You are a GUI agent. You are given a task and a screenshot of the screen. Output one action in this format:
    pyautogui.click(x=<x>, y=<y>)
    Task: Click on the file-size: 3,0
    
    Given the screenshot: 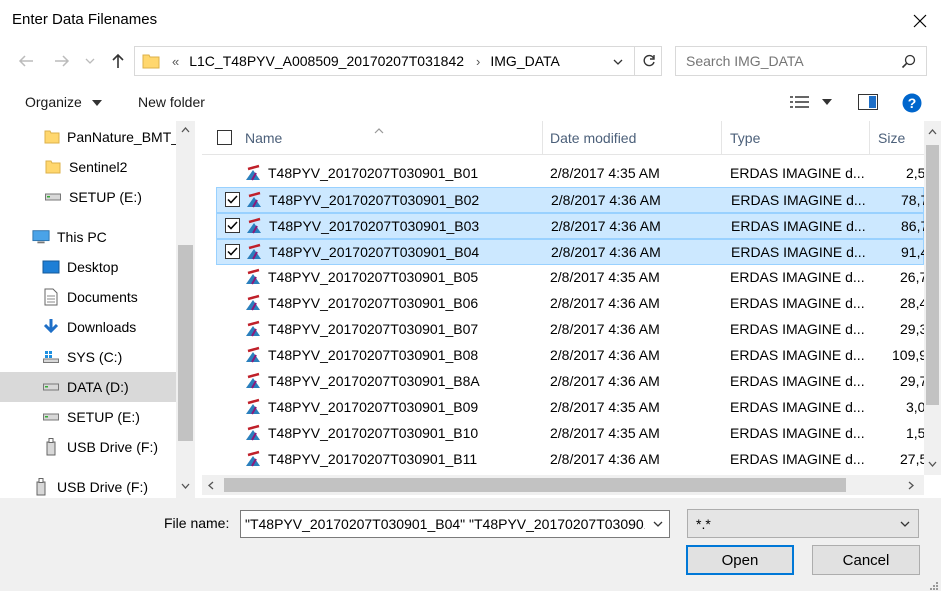 What is the action you would take?
    pyautogui.click(x=915, y=407)
    